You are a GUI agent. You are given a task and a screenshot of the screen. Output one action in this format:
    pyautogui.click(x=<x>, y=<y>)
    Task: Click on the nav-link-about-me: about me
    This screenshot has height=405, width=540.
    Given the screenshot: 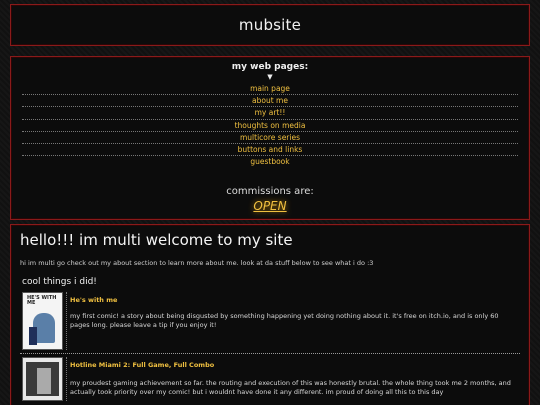 What is the action you would take?
    pyautogui.click(x=270, y=101)
    